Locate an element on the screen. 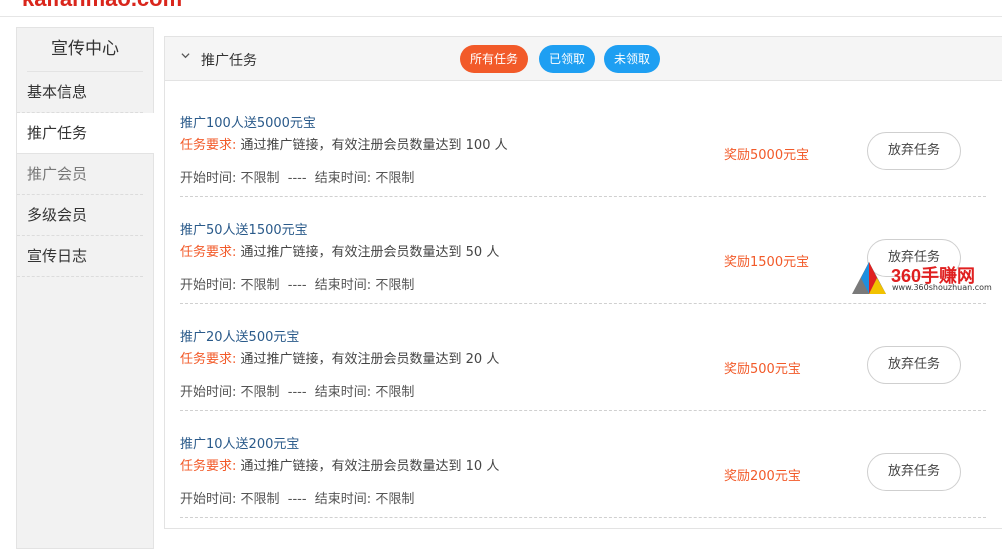  task-title: 推广50人送1500元宝 is located at coordinates (244, 228).